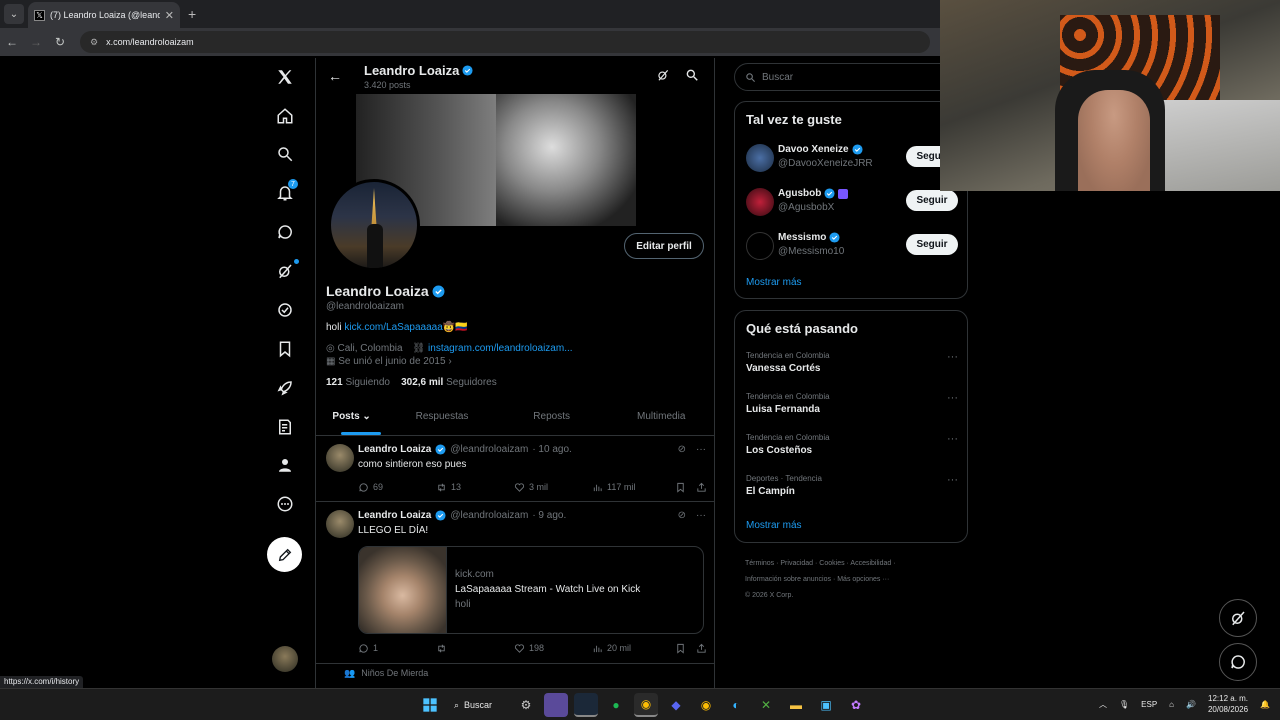 The image size is (1280, 720). What do you see at coordinates (766, 705) in the screenshot?
I see `xbox-icon: ✕` at bounding box center [766, 705].